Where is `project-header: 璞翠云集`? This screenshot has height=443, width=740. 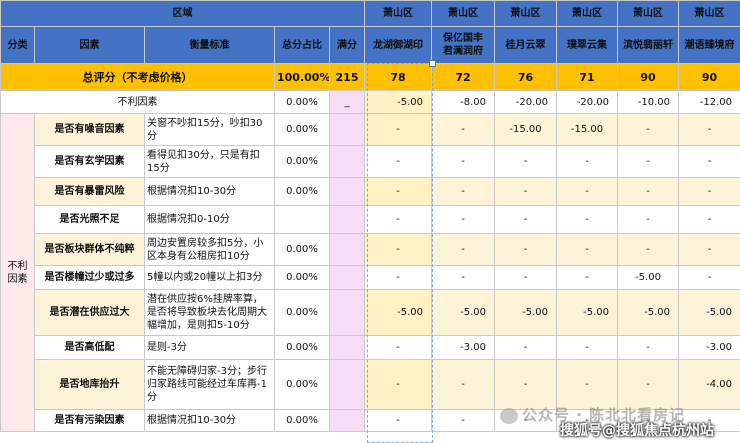 project-header: 璞翠云集 is located at coordinates (587, 45).